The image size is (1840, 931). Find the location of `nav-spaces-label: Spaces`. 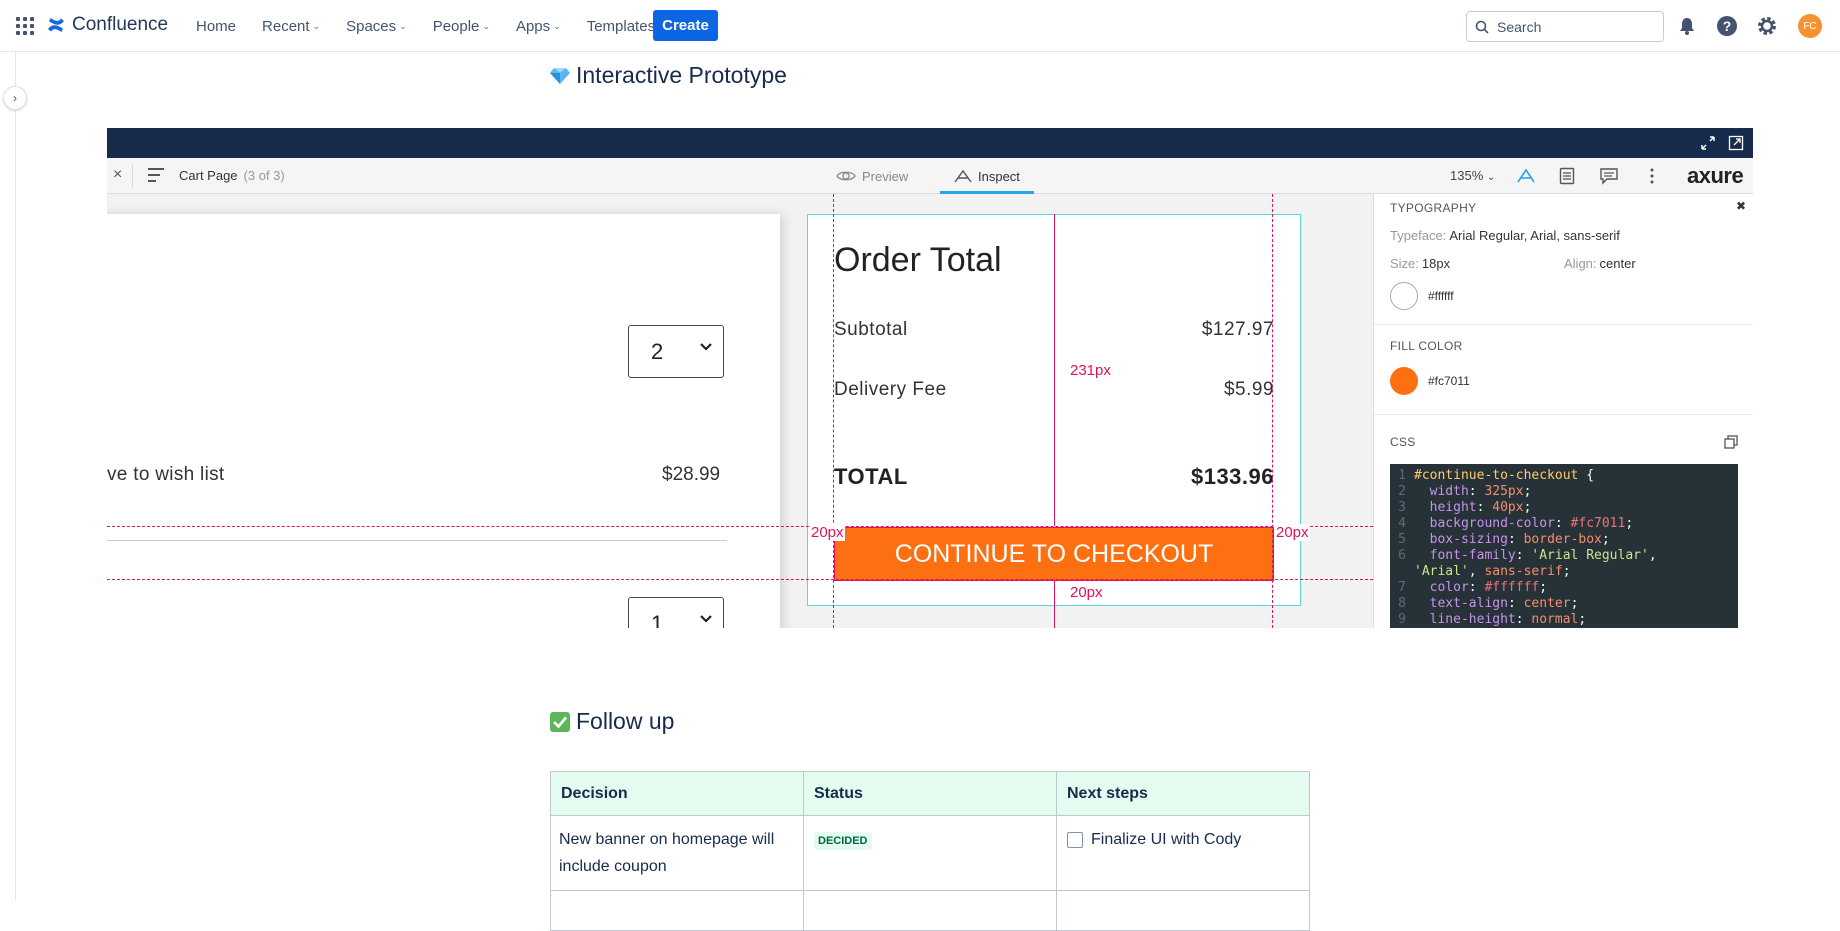

nav-spaces-label: Spaces is located at coordinates (371, 26).